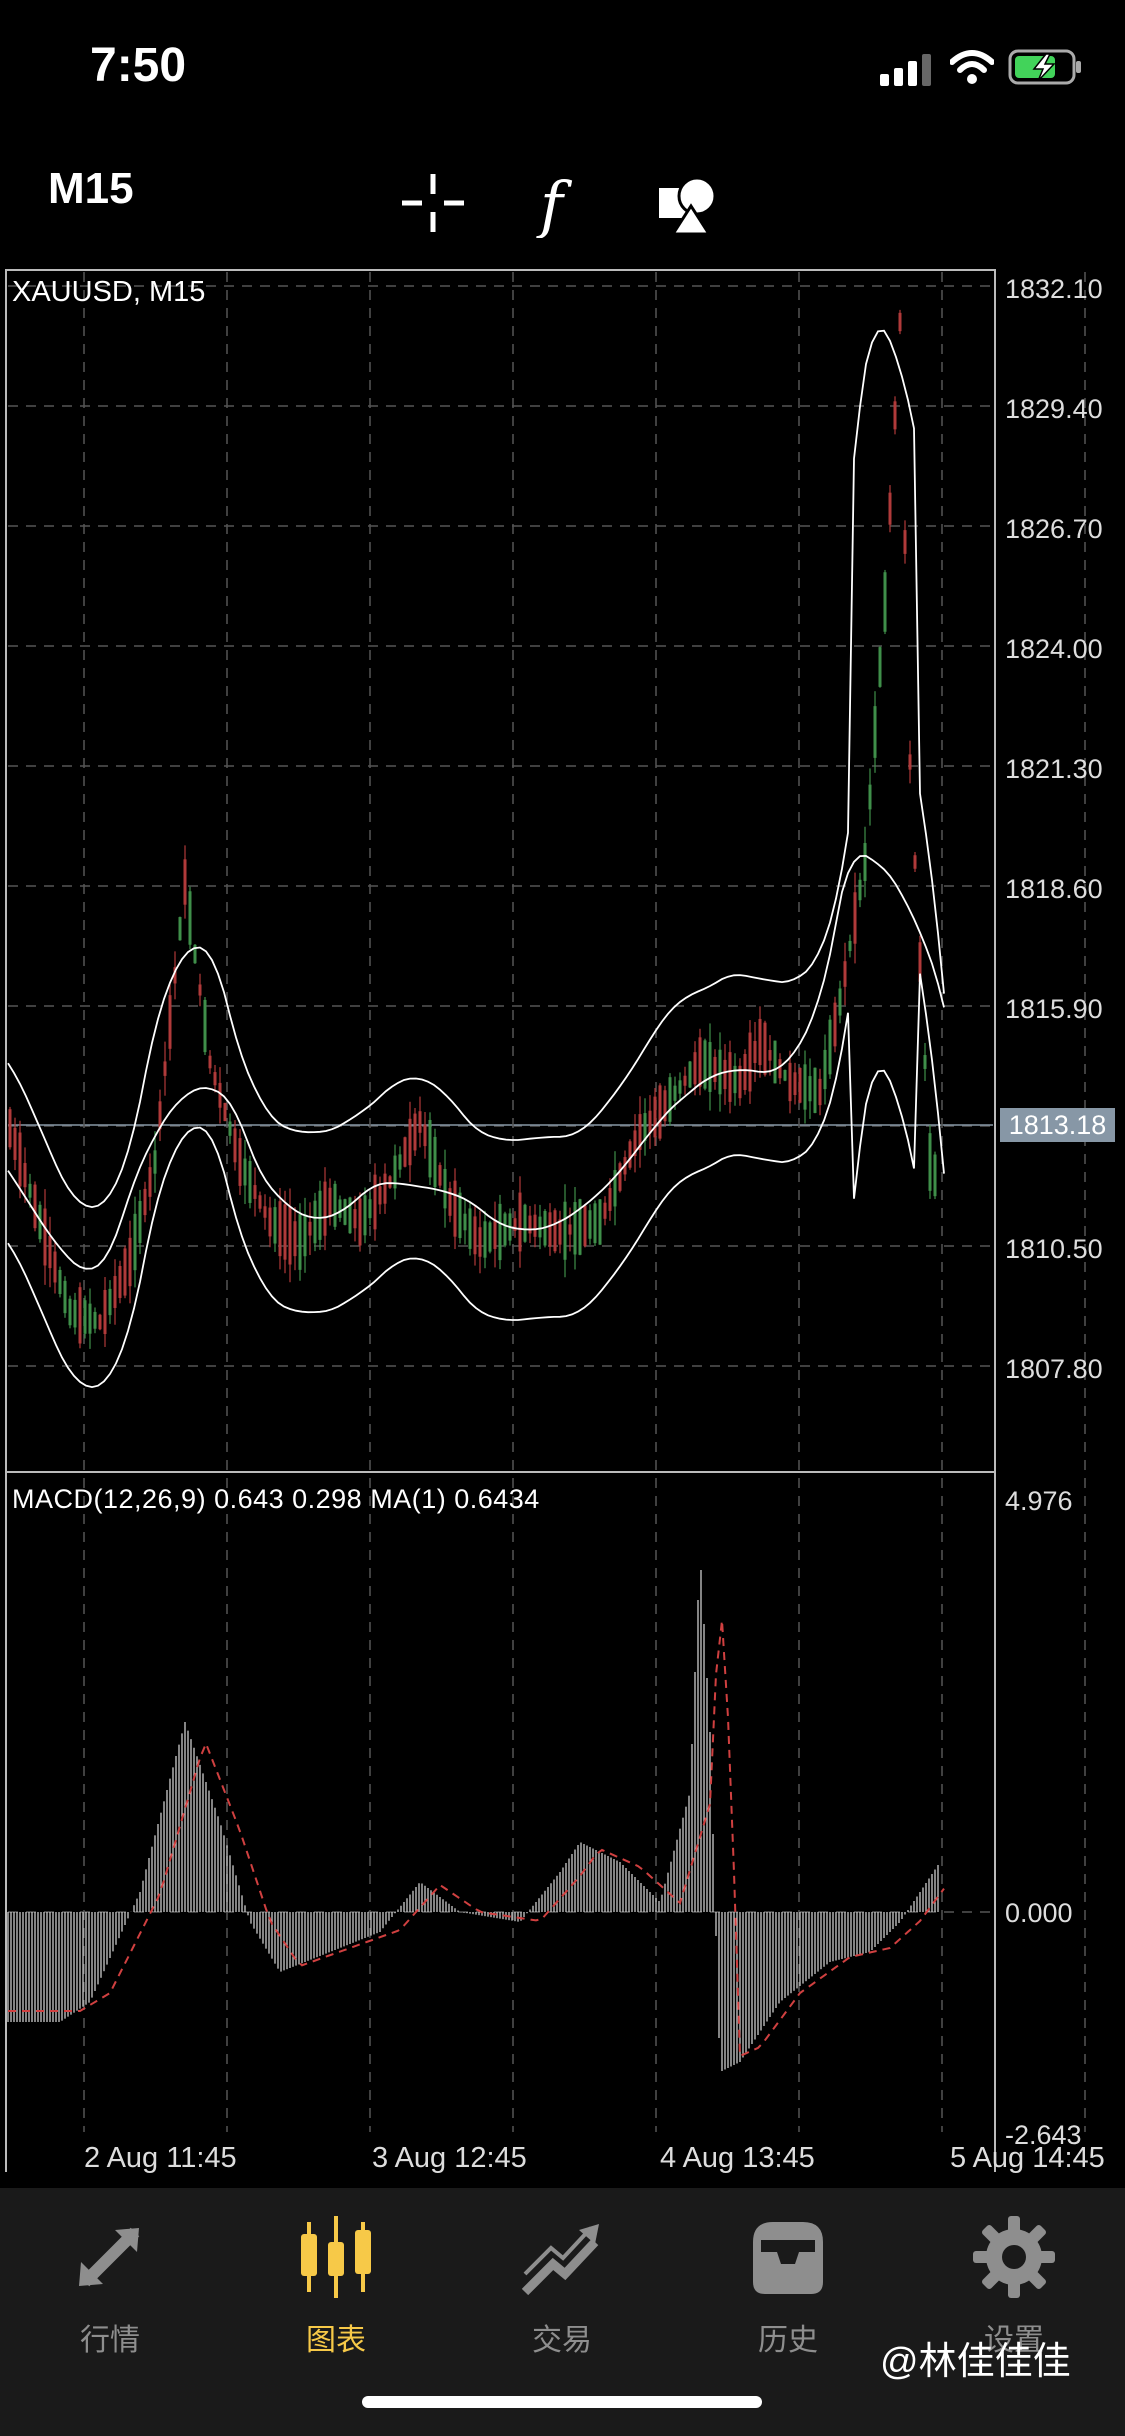  What do you see at coordinates (975, 2362) in the screenshot?
I see `watermark: @林佳佳佳` at bounding box center [975, 2362].